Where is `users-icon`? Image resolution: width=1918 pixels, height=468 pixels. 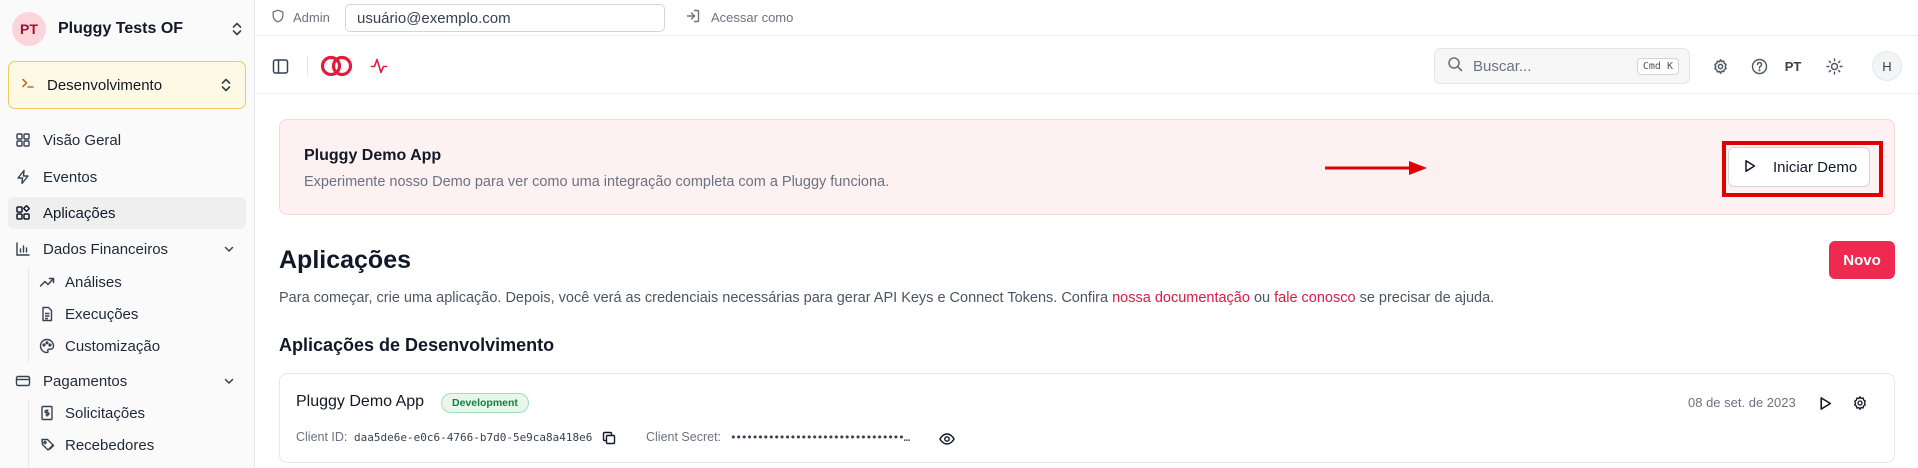
users-icon is located at coordinates (47, 445).